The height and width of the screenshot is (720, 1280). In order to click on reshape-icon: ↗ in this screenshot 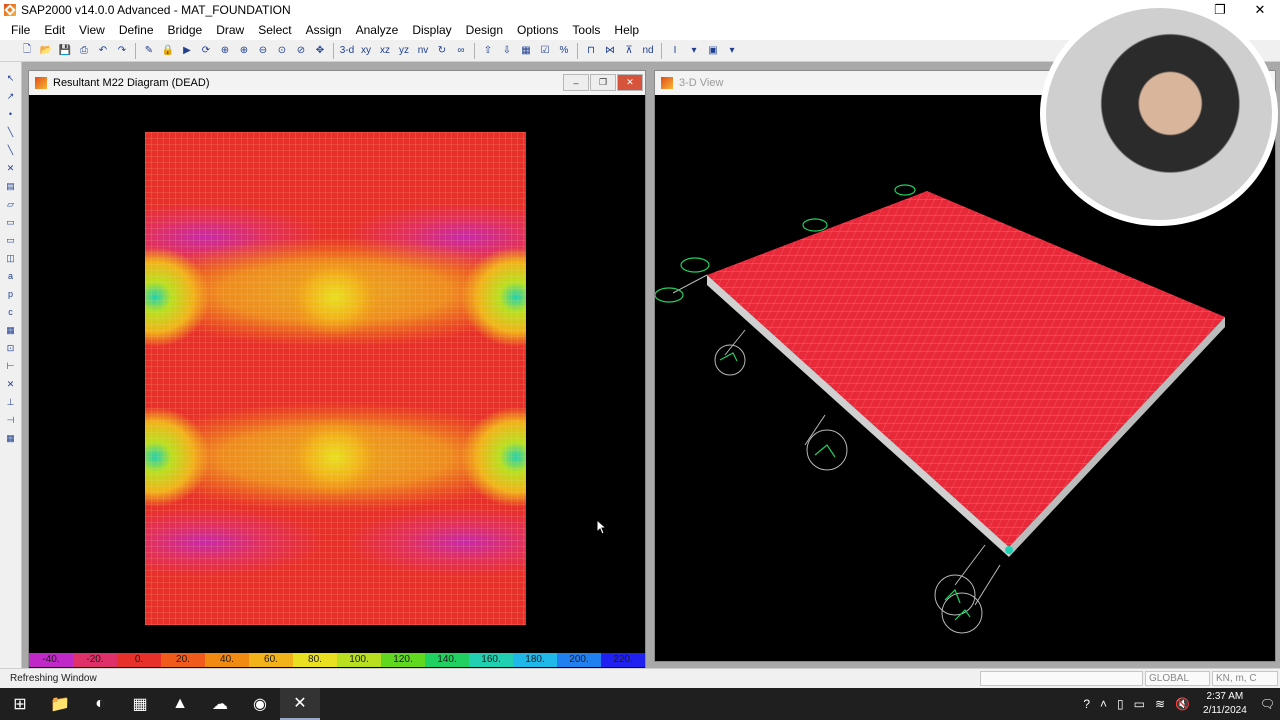, I will do `click(11, 96)`.